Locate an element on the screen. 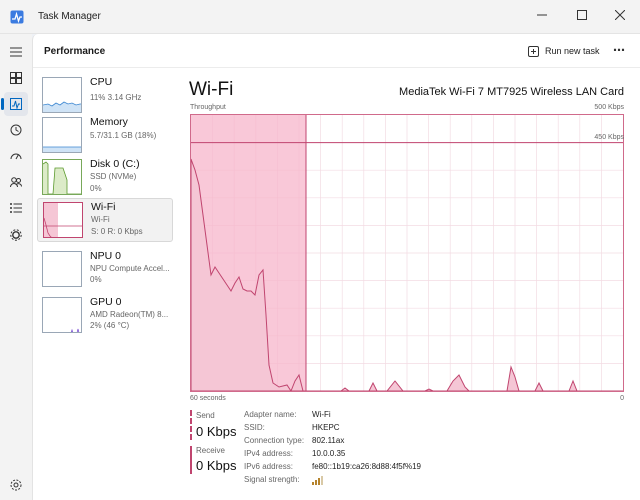 The image size is (640, 500). max-scale-label: 500 Kbps is located at coordinates (609, 107).